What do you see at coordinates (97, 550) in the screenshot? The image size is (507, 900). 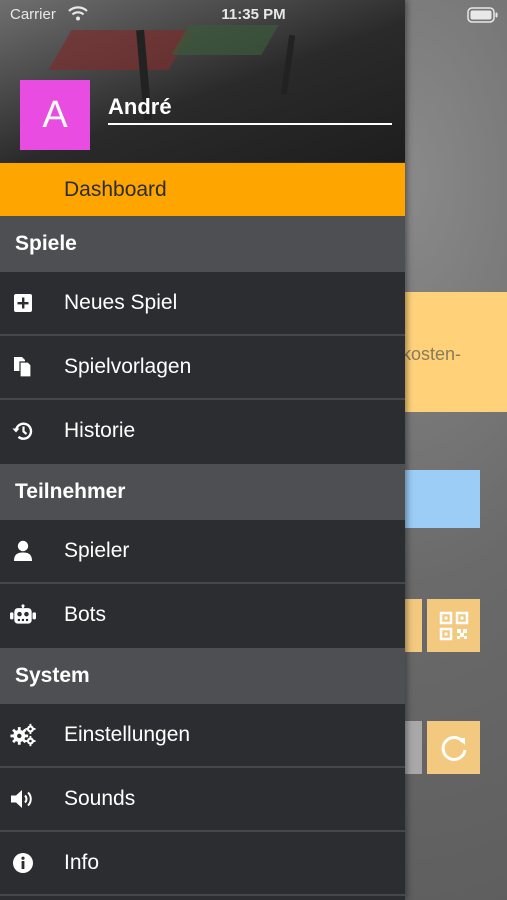 I see `menu-item-label: Spieler` at bounding box center [97, 550].